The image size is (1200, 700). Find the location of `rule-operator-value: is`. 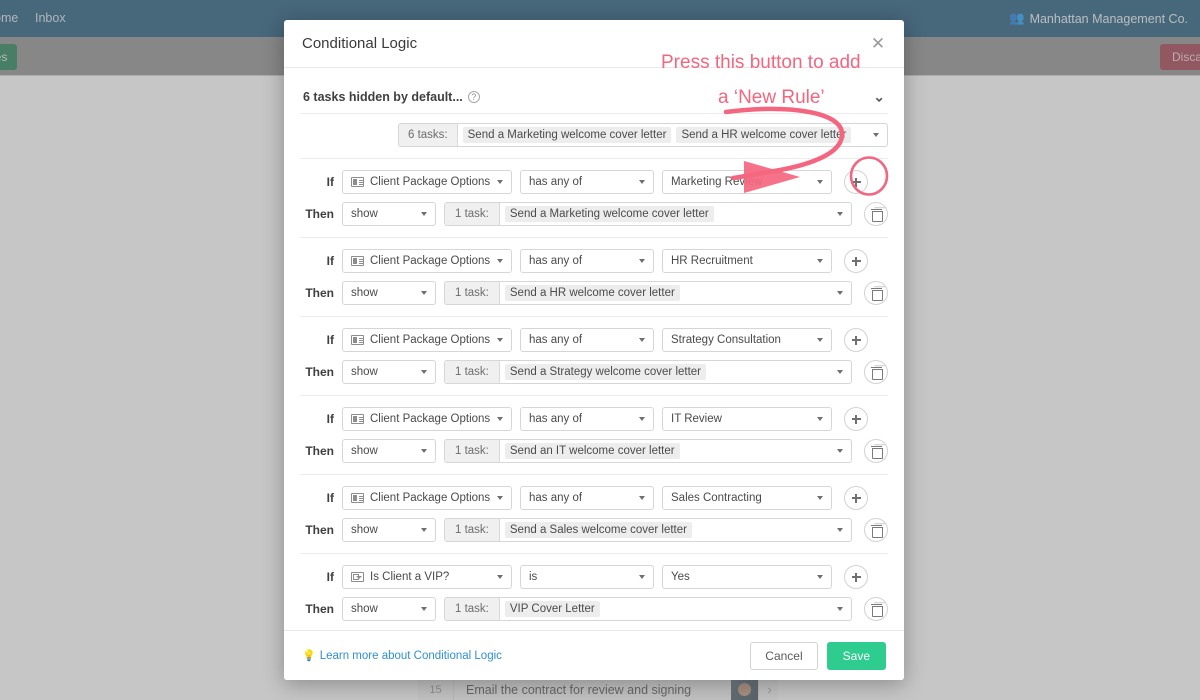

rule-operator-value: is is located at coordinates (533, 577).